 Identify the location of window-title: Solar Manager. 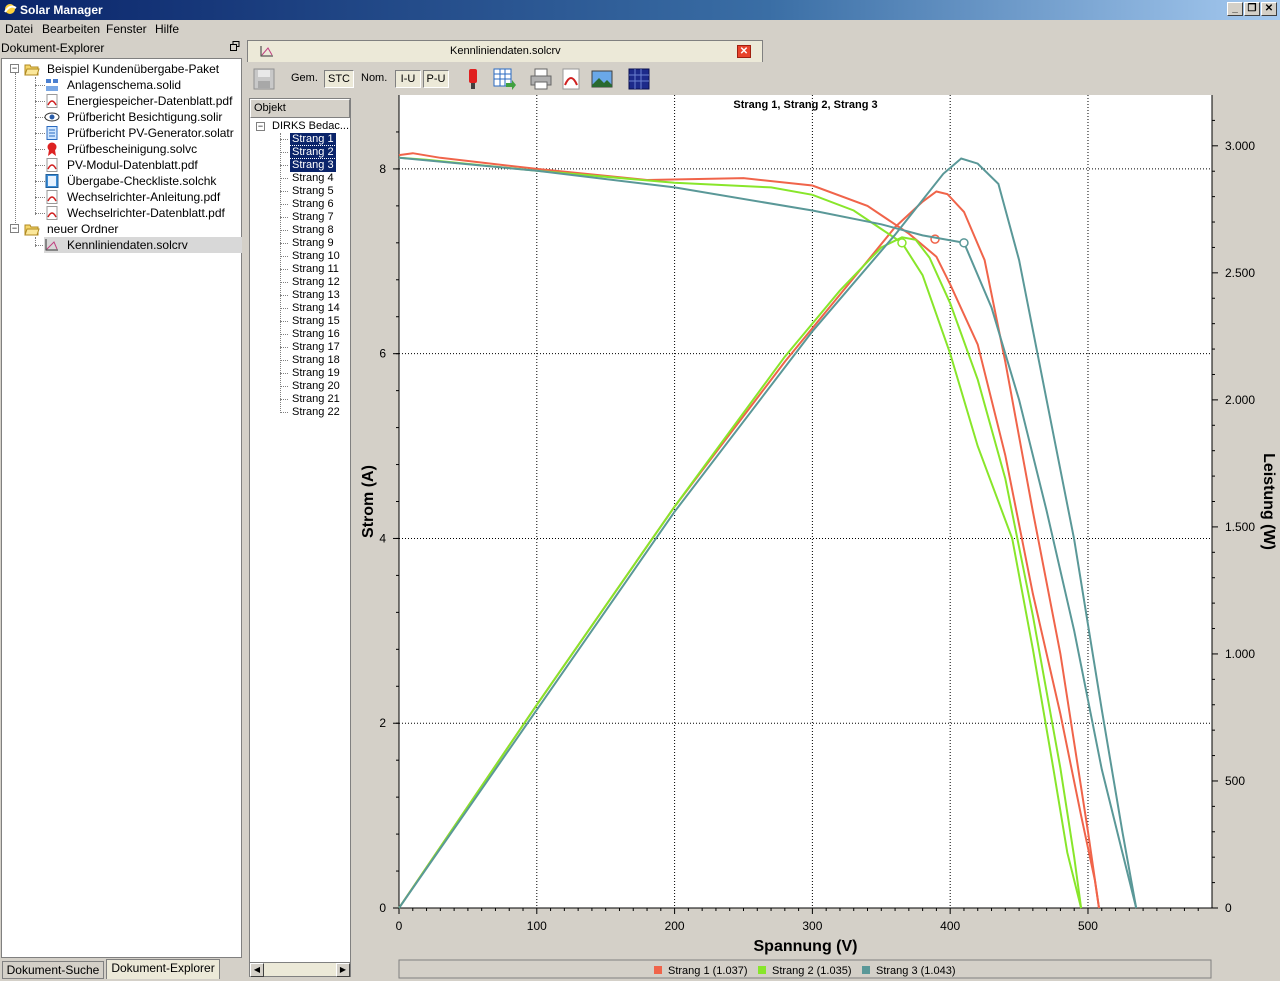
(61, 10).